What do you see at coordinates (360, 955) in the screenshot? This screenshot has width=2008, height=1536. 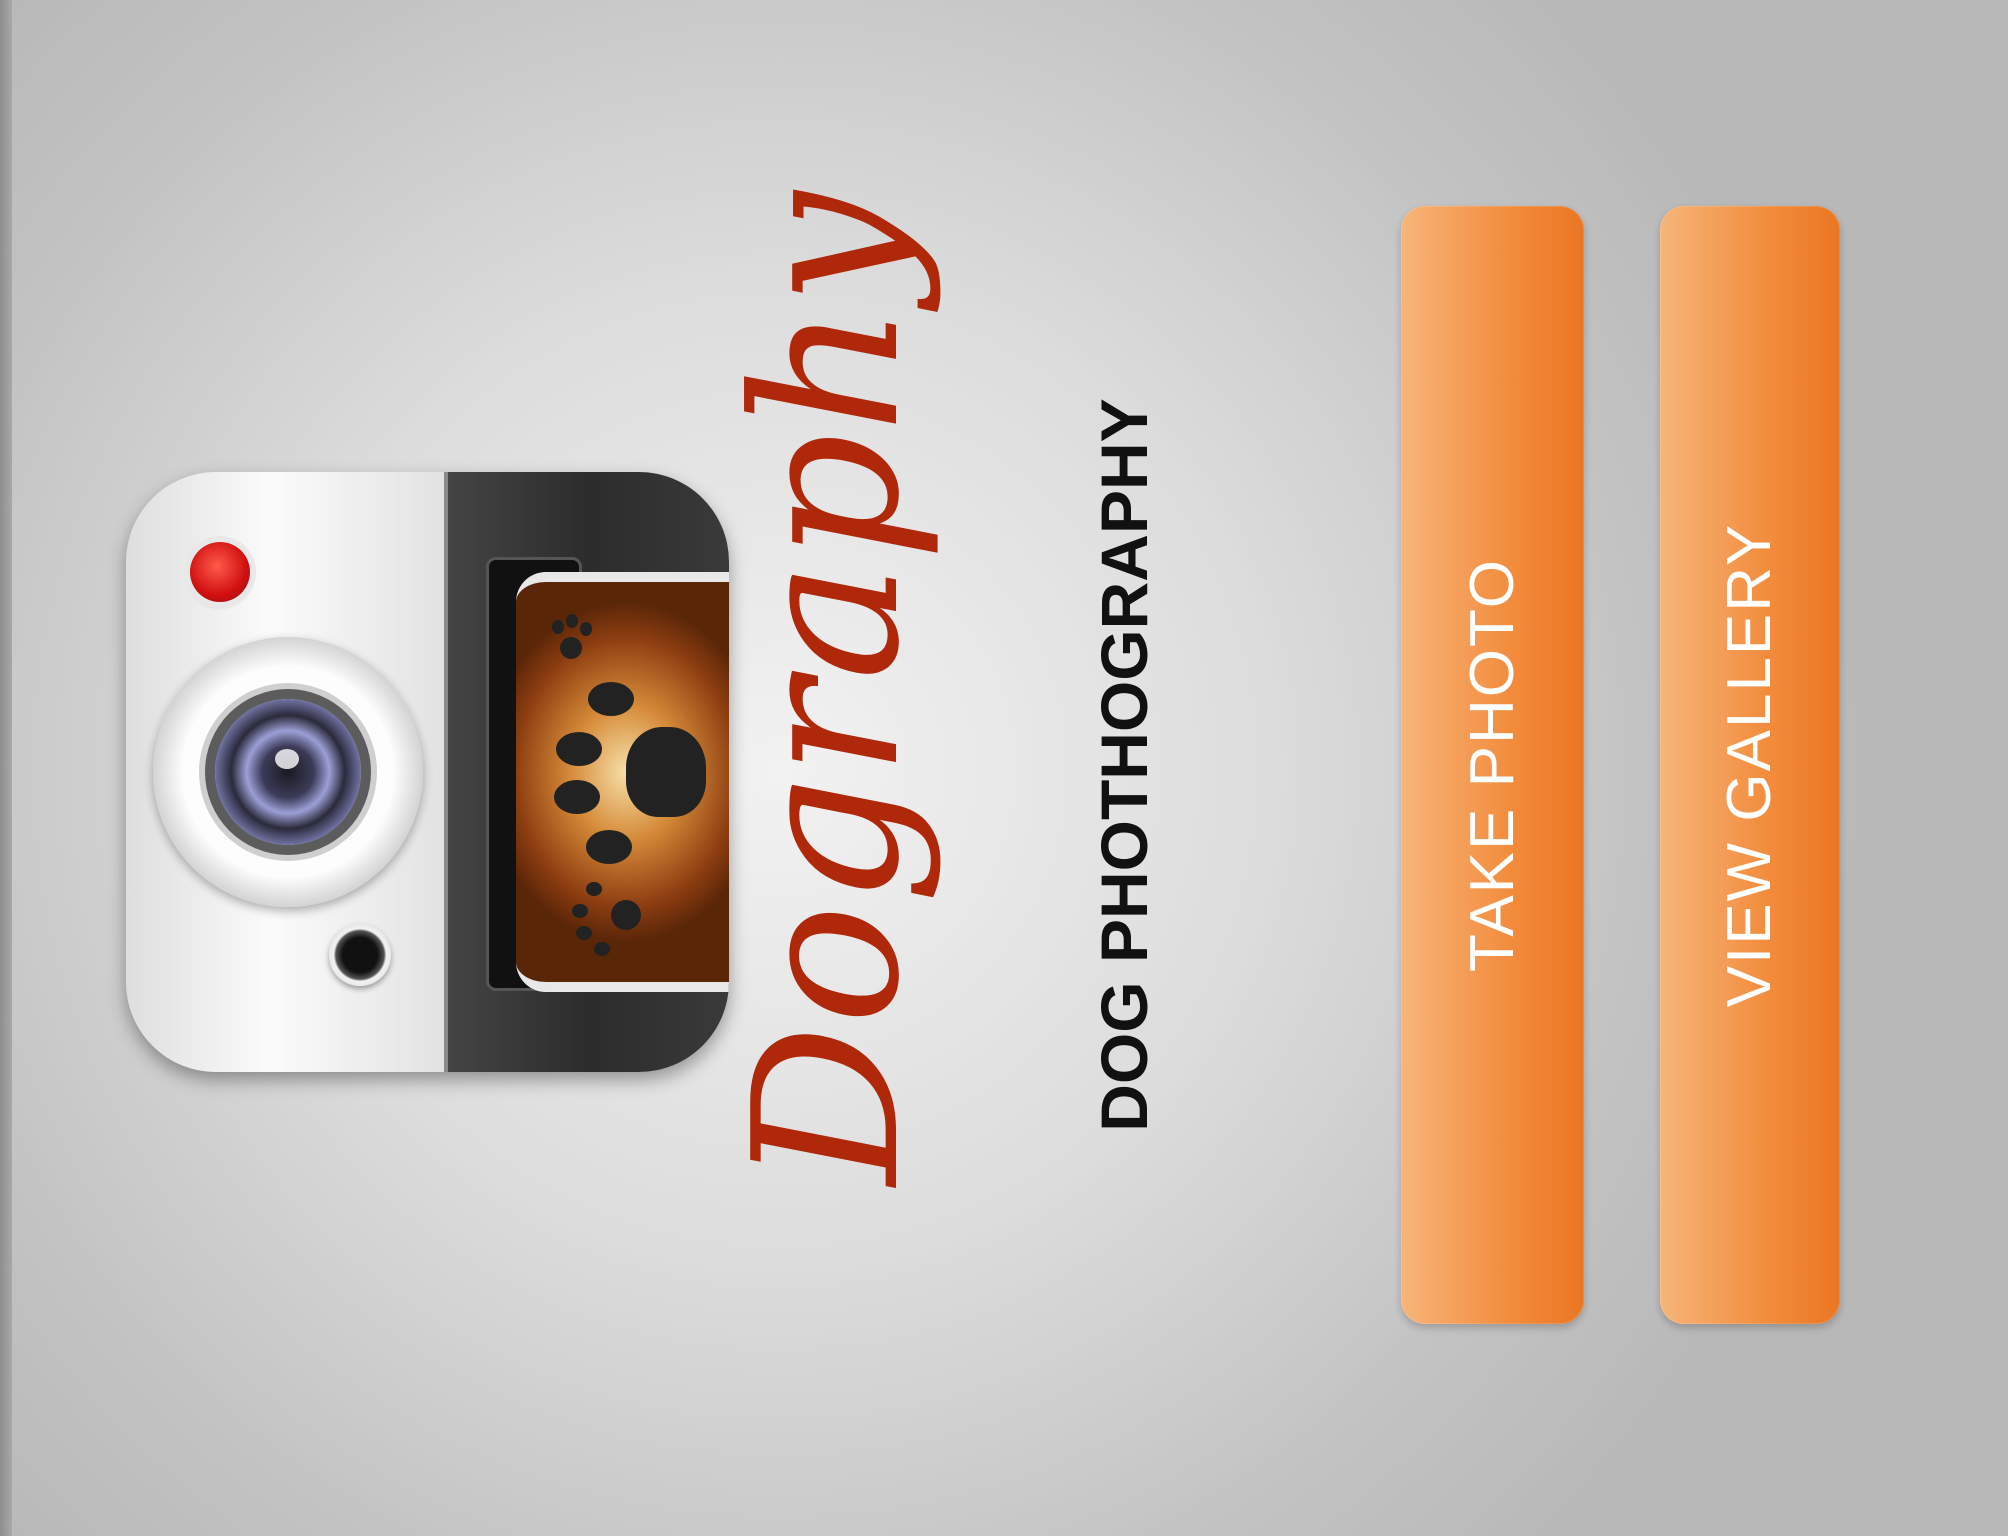 I see `camera-dial-icon` at bounding box center [360, 955].